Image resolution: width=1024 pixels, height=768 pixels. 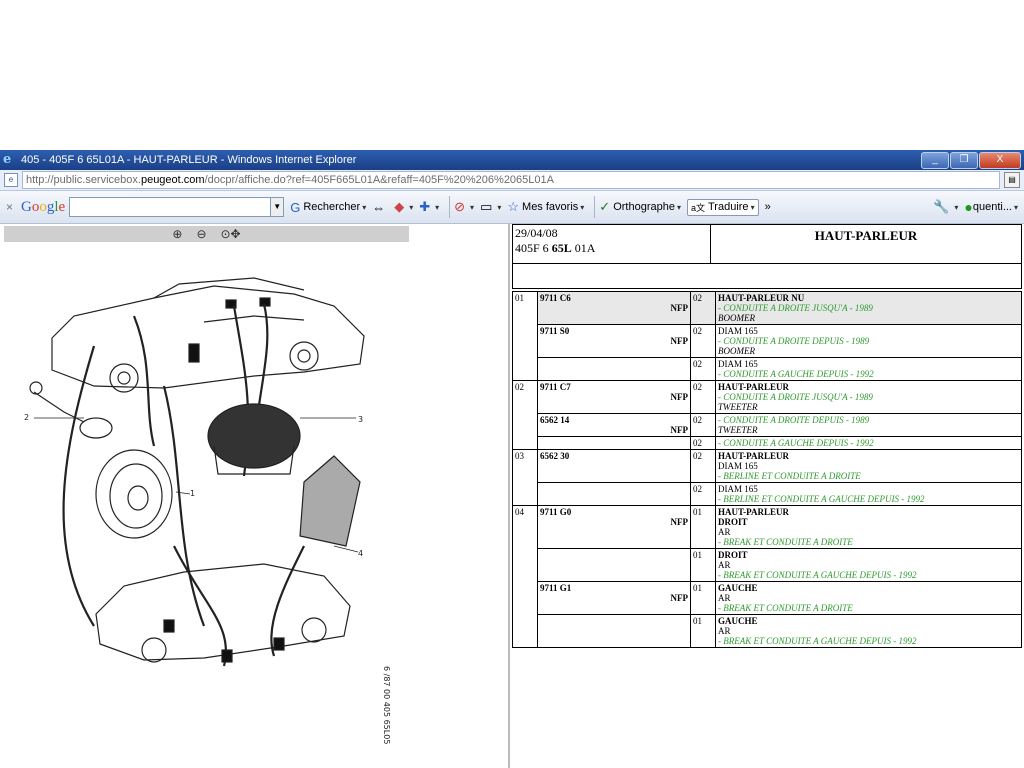 I want to click on rechercher-button: G Rechercher ▾, so click(x=328, y=207).